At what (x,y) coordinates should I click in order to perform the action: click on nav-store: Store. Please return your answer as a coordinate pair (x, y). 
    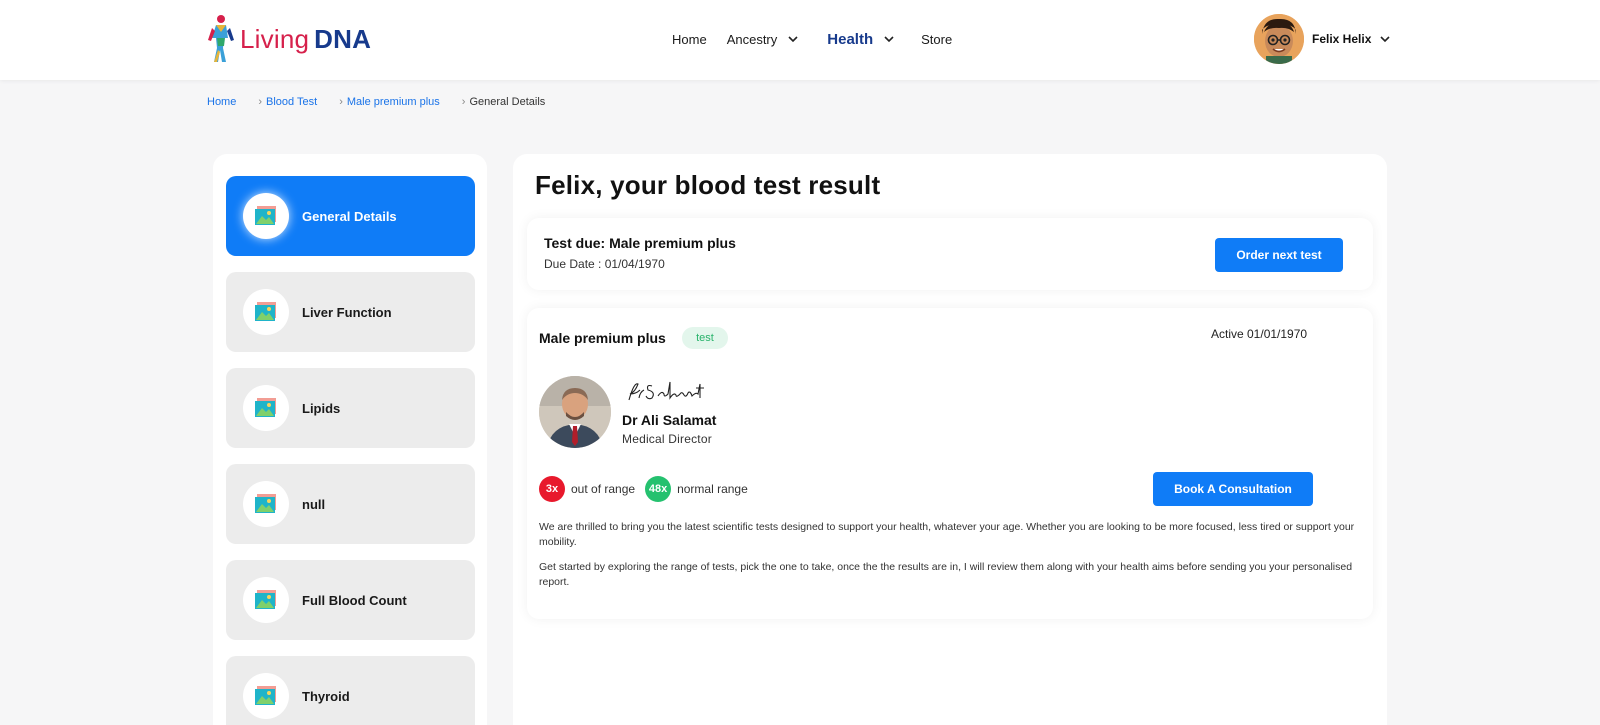
    Looking at the image, I should click on (936, 39).